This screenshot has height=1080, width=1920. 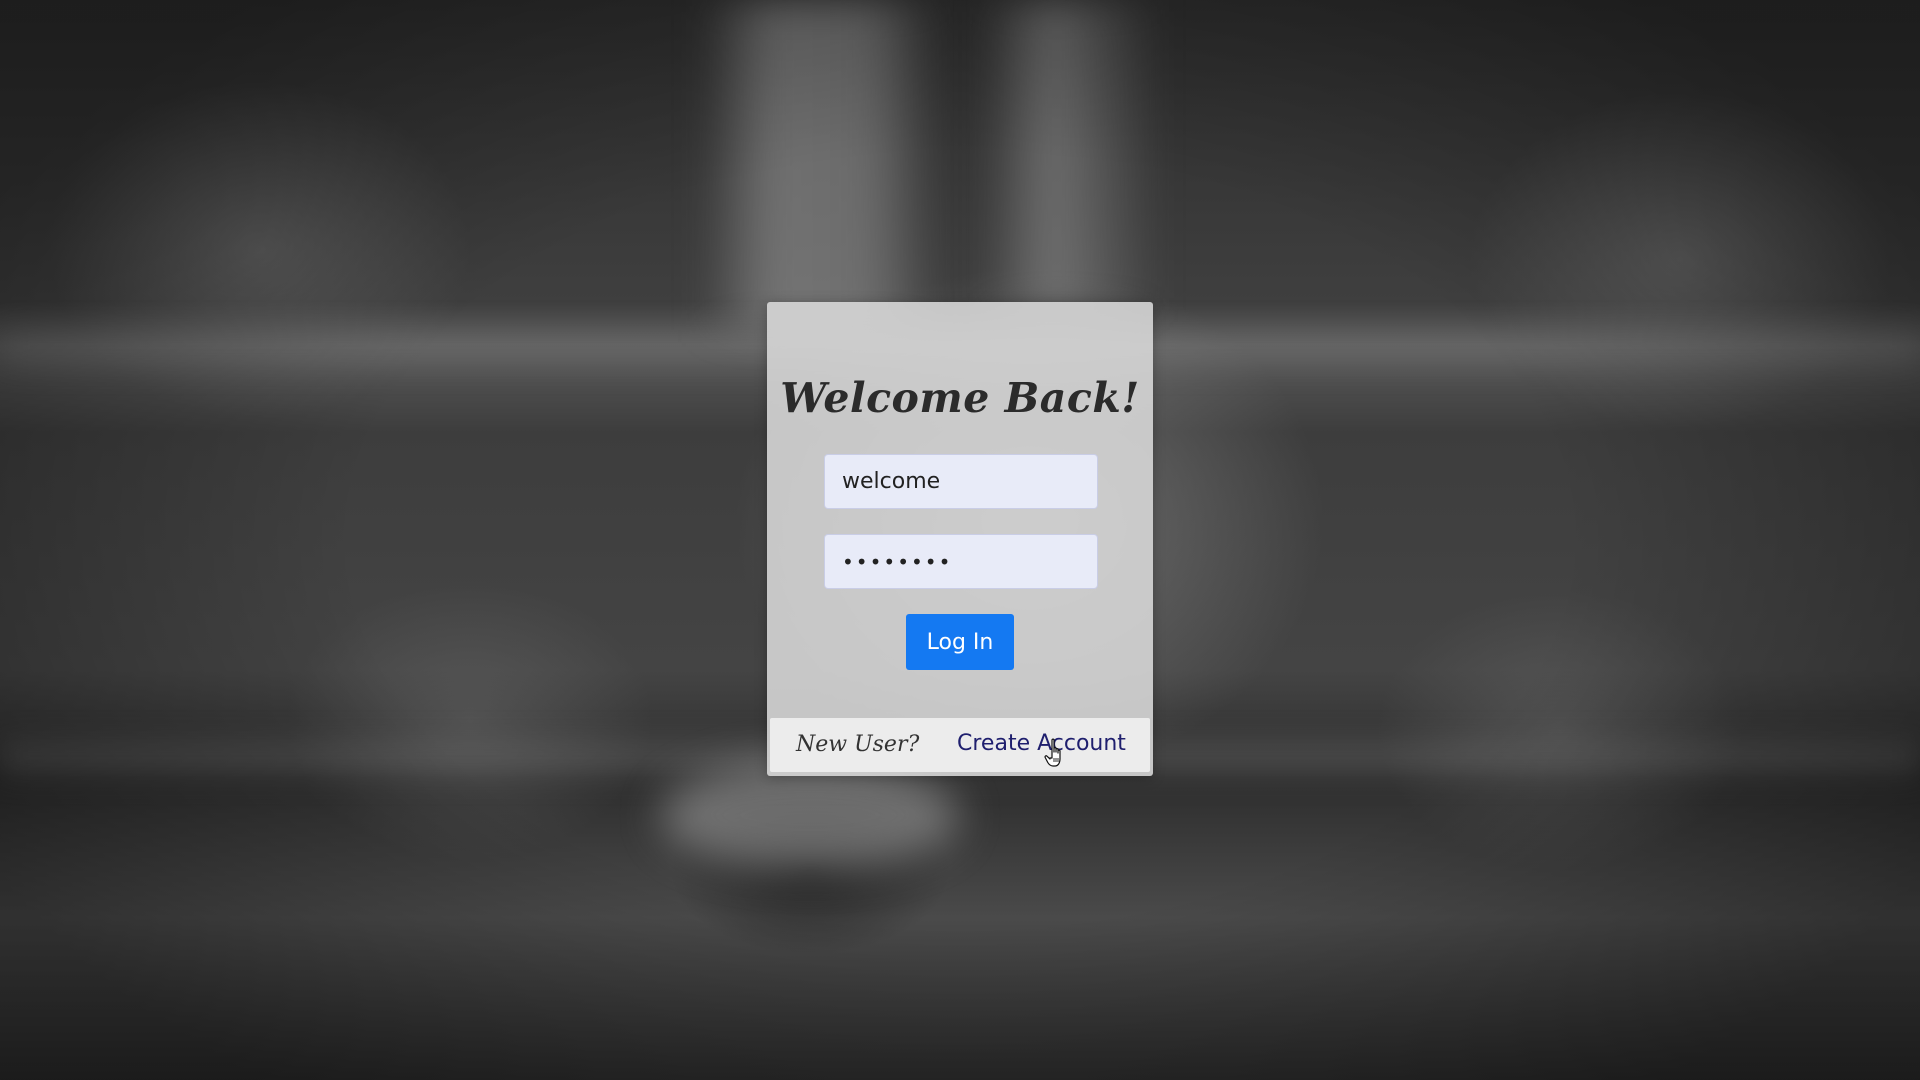 What do you see at coordinates (1052, 752) in the screenshot?
I see `hand-pointer-icon` at bounding box center [1052, 752].